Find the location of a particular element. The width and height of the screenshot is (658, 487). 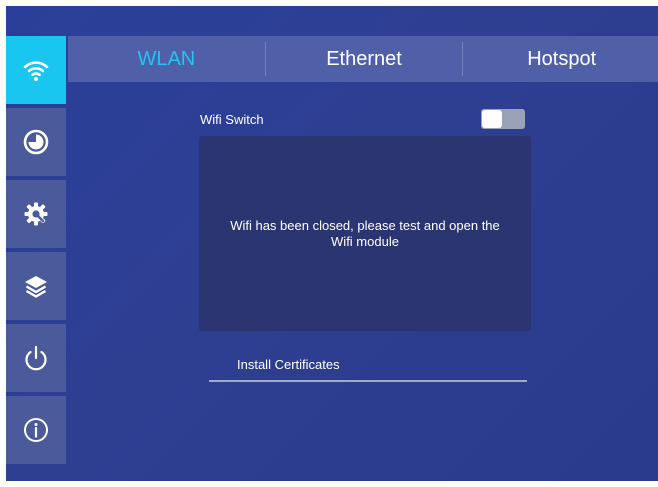

tab-ethernet: Ethernet is located at coordinates (364, 59).